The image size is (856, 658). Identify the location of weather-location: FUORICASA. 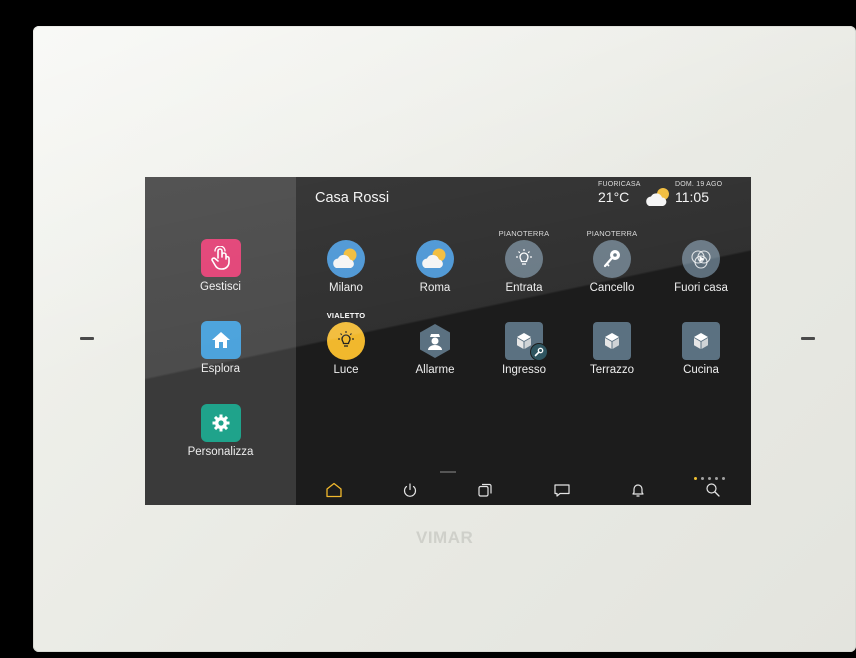
(619, 184).